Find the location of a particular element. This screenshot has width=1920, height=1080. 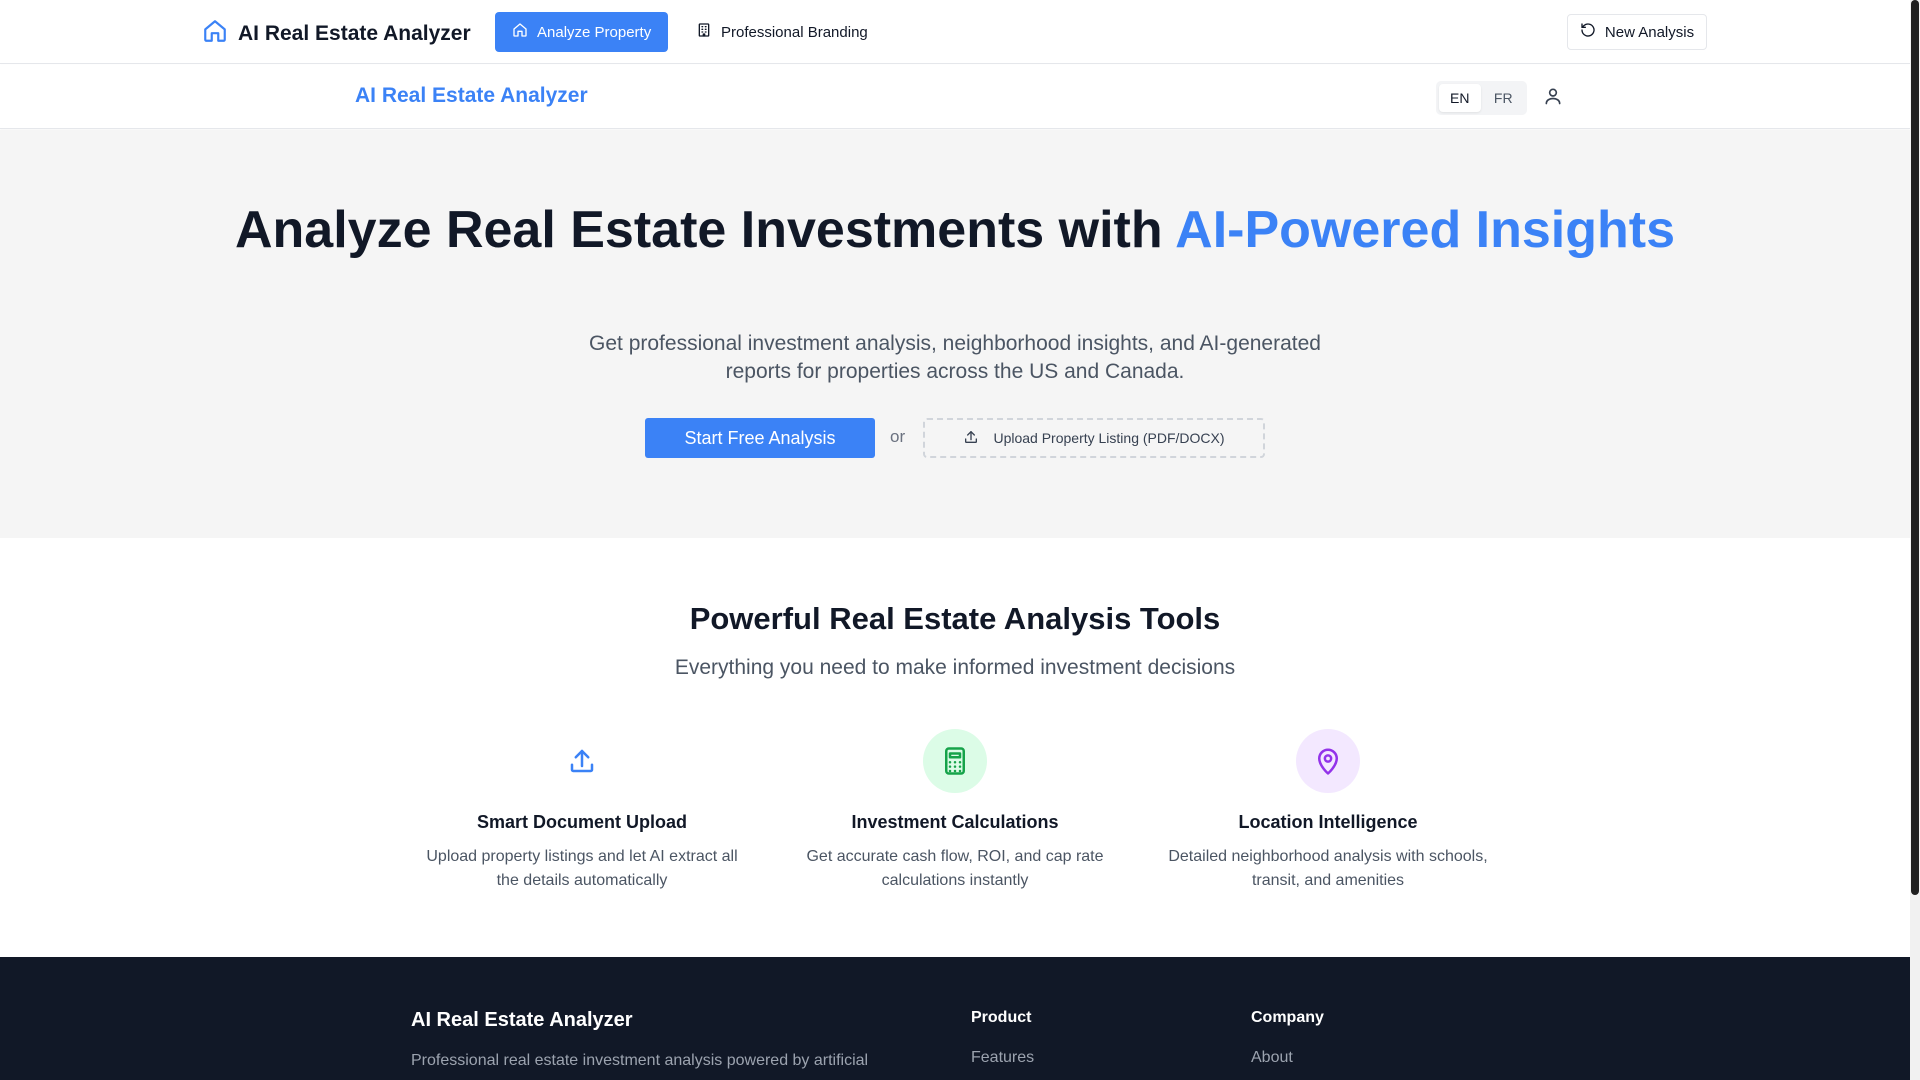

scrollbar-thumb is located at coordinates (1915, 447).